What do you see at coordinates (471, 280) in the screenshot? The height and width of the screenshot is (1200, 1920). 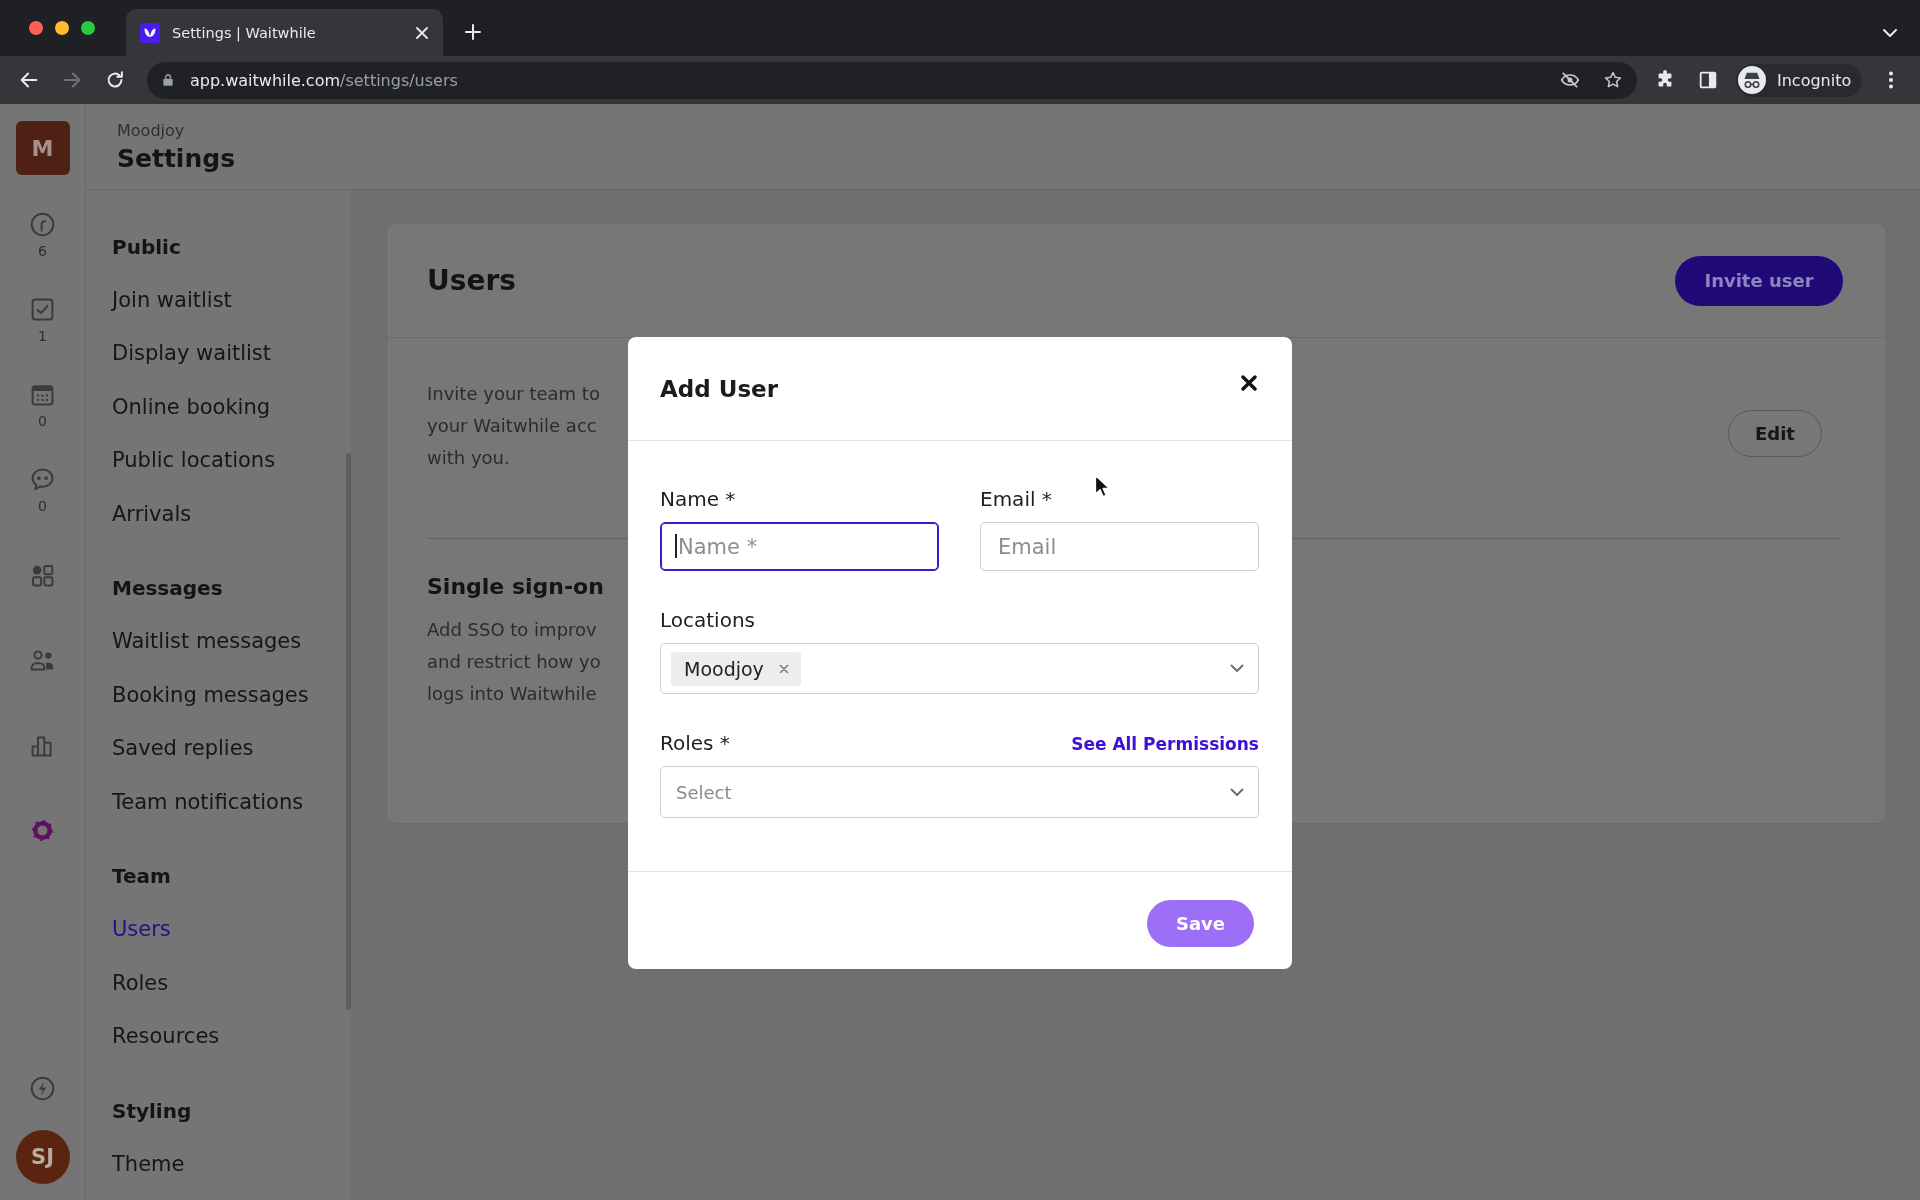 I see `card-title: Users` at bounding box center [471, 280].